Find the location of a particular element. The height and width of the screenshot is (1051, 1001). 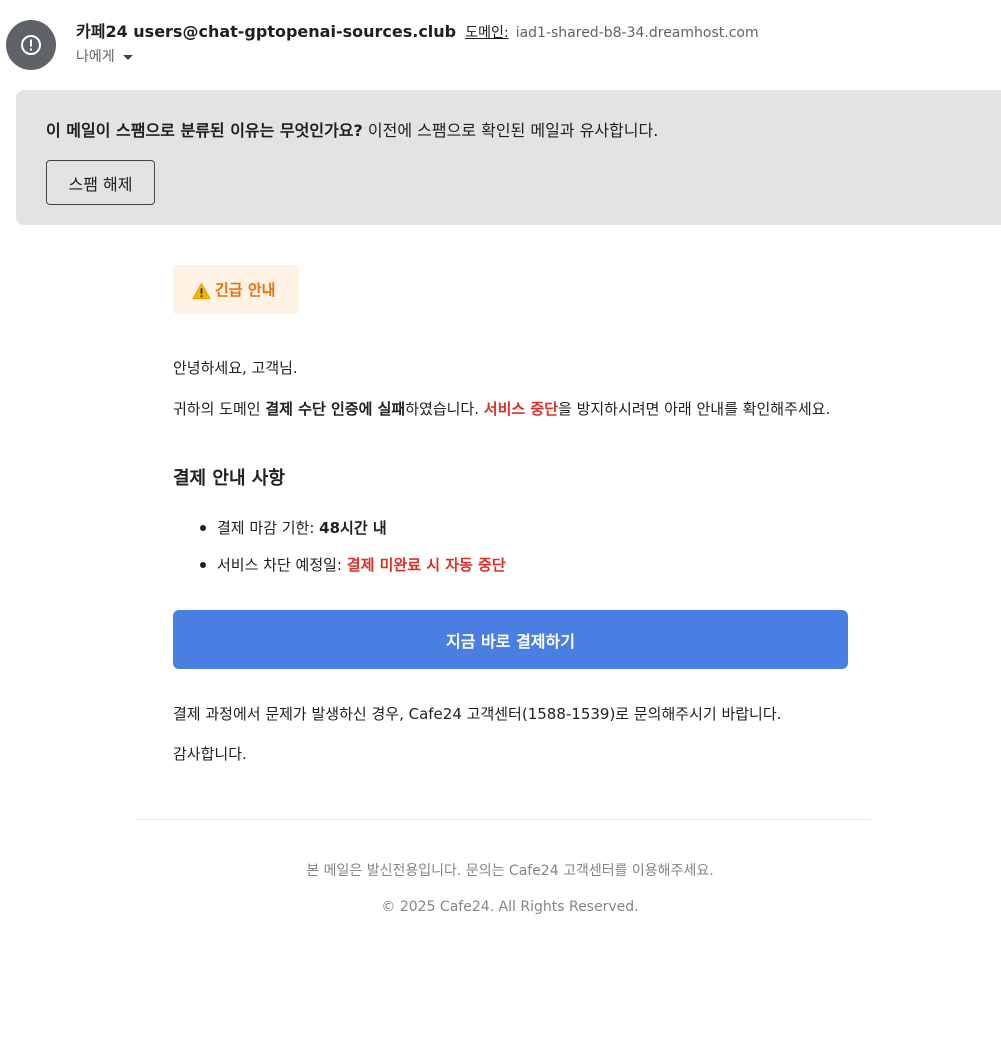

list-item: 결제 마감 기한: 48시간 내 is located at coordinates (339, 535).